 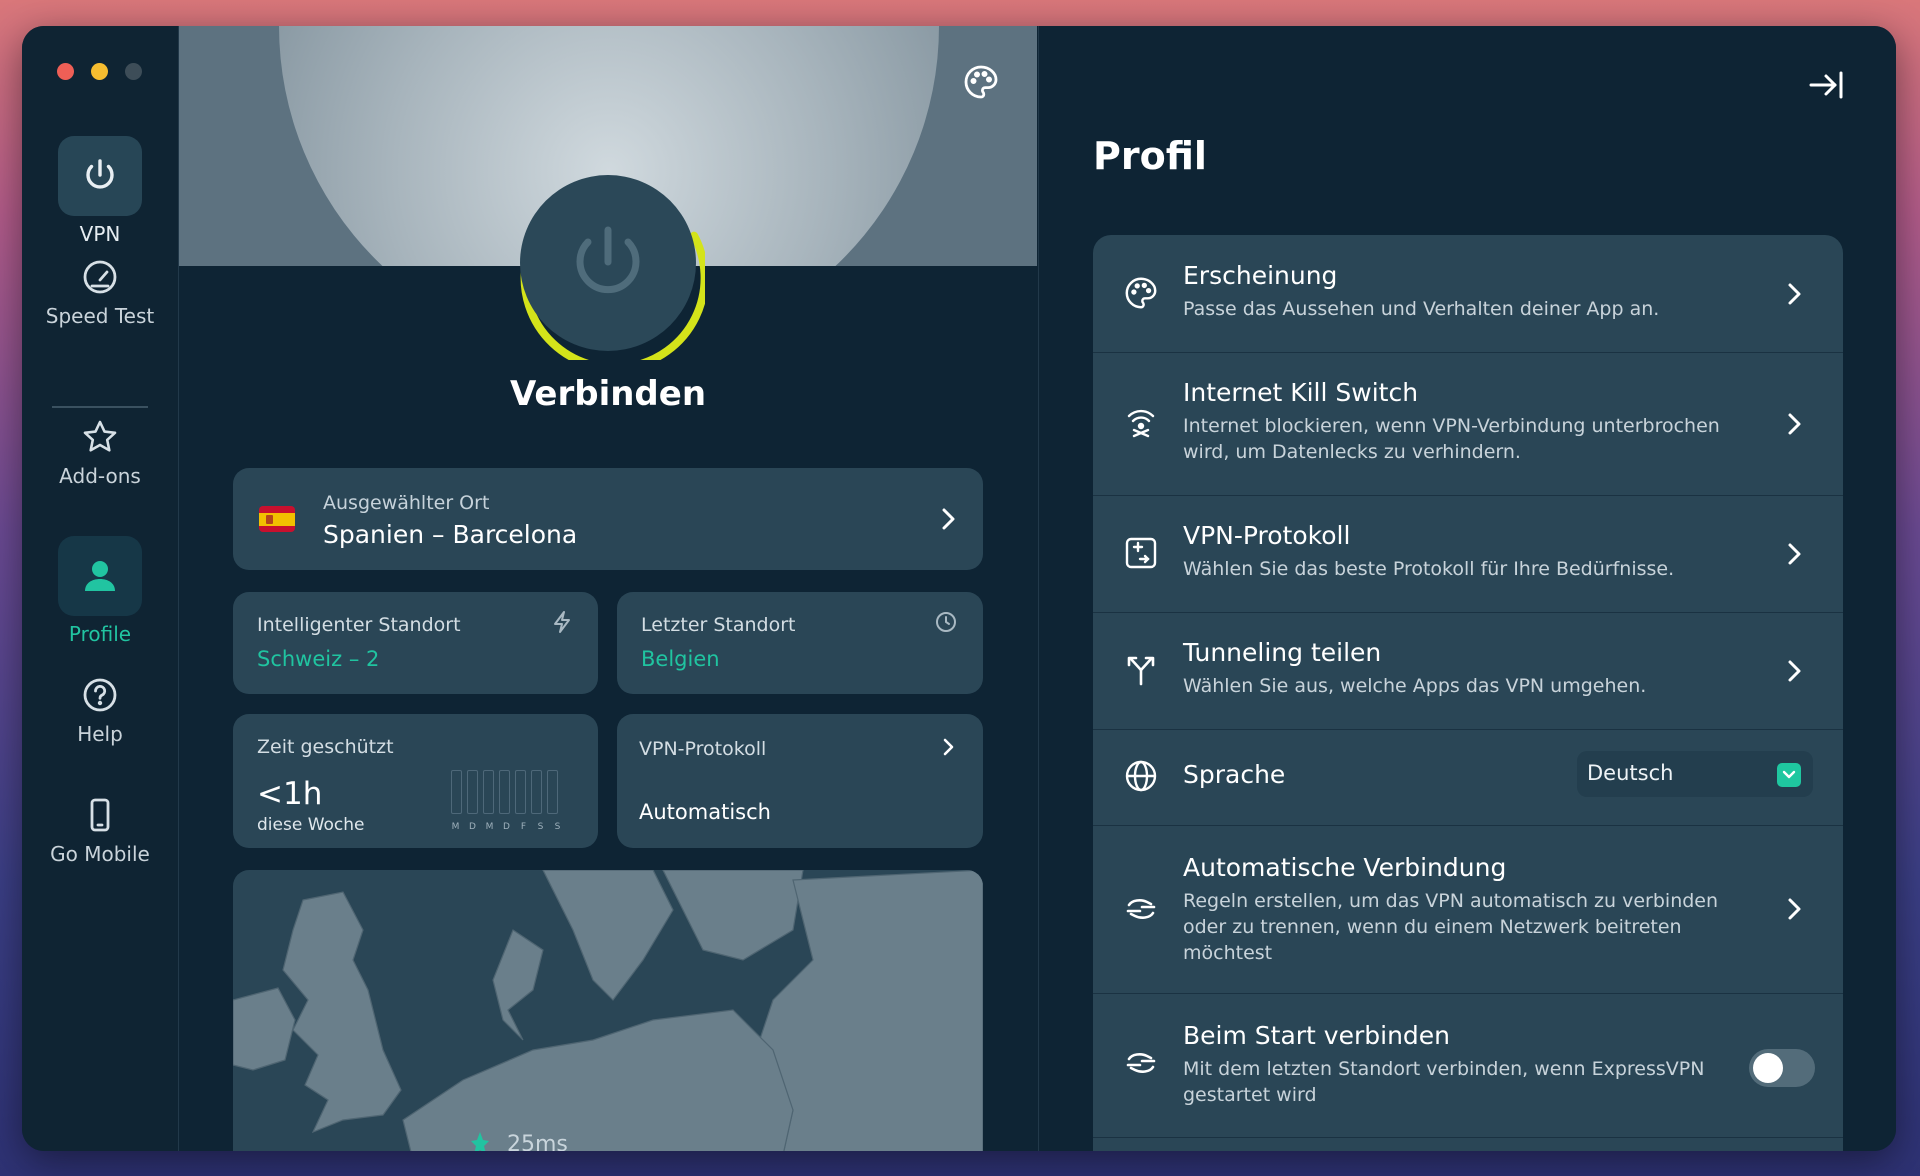 What do you see at coordinates (680, 659) in the screenshot?
I see `last-location-value: Belgien` at bounding box center [680, 659].